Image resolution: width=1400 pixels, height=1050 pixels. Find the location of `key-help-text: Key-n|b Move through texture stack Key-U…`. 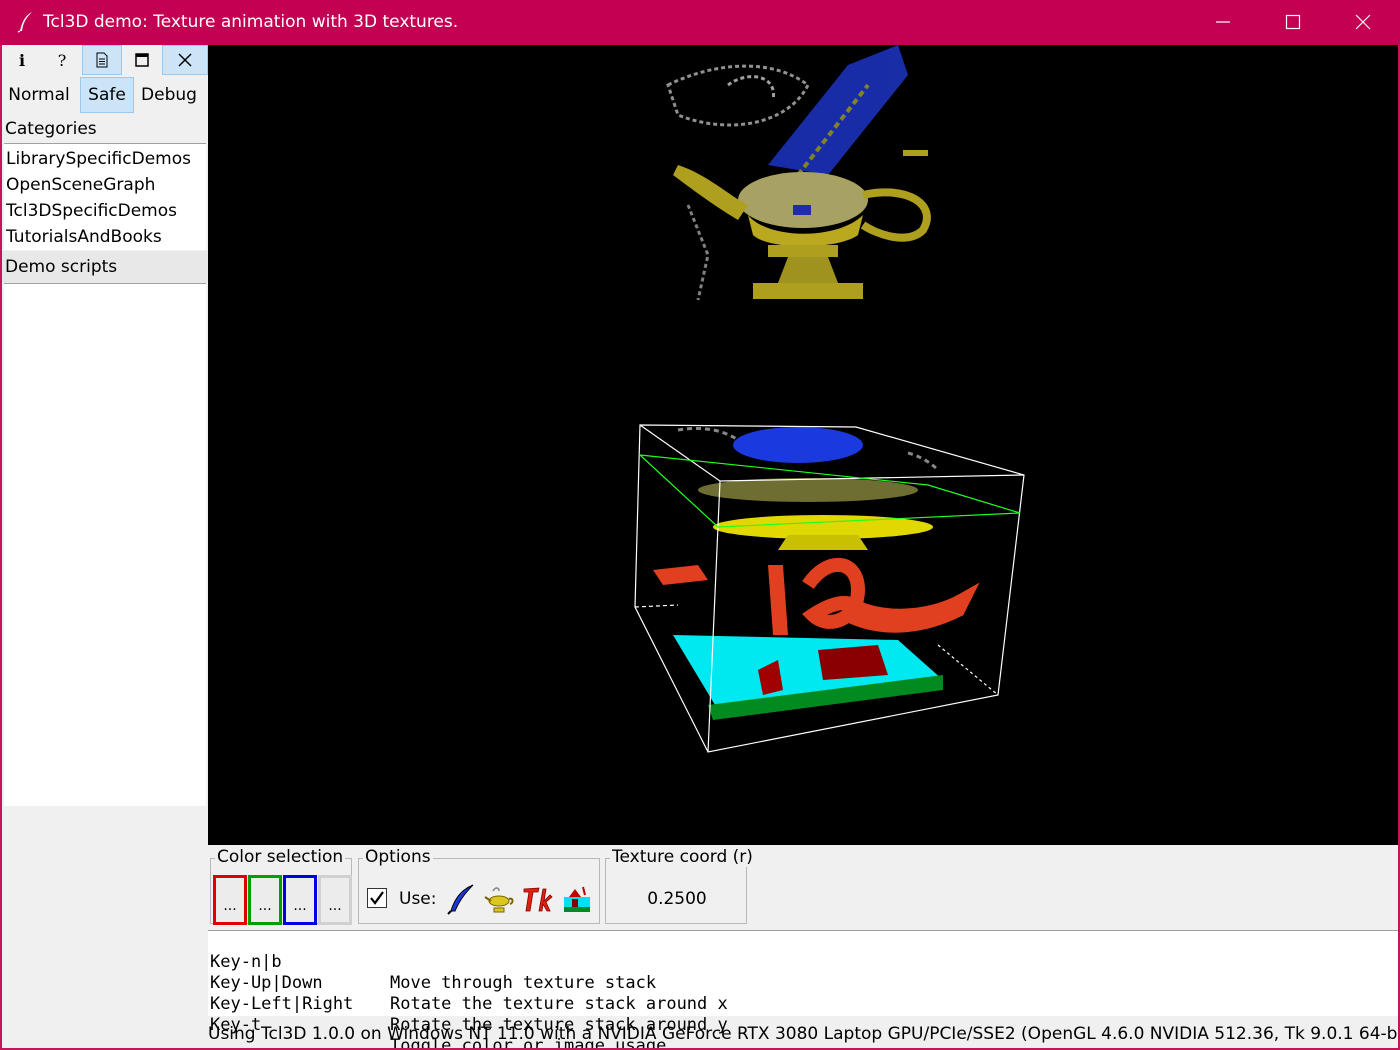

key-help-text: Key-n|b Move through texture stack Key-U… is located at coordinates (803, 989).